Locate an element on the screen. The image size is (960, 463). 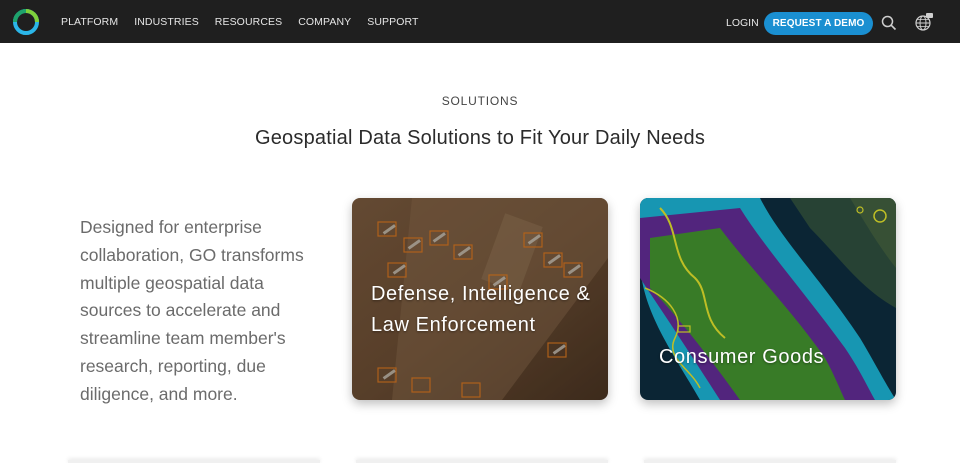
request-demo-button: REQUEST A DEMO is located at coordinates (818, 23).